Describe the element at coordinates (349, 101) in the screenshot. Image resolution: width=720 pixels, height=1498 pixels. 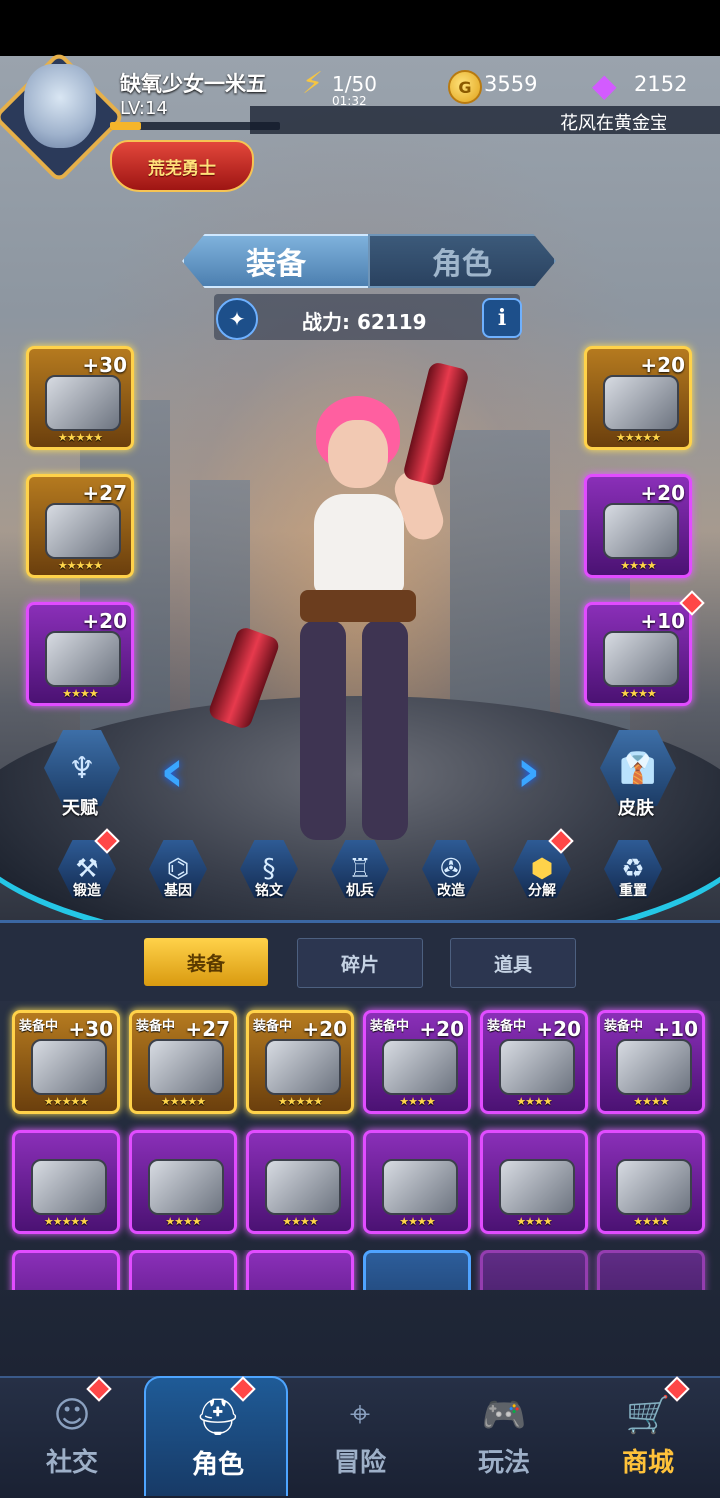
I see `energy-timer: 01:32` at that location.